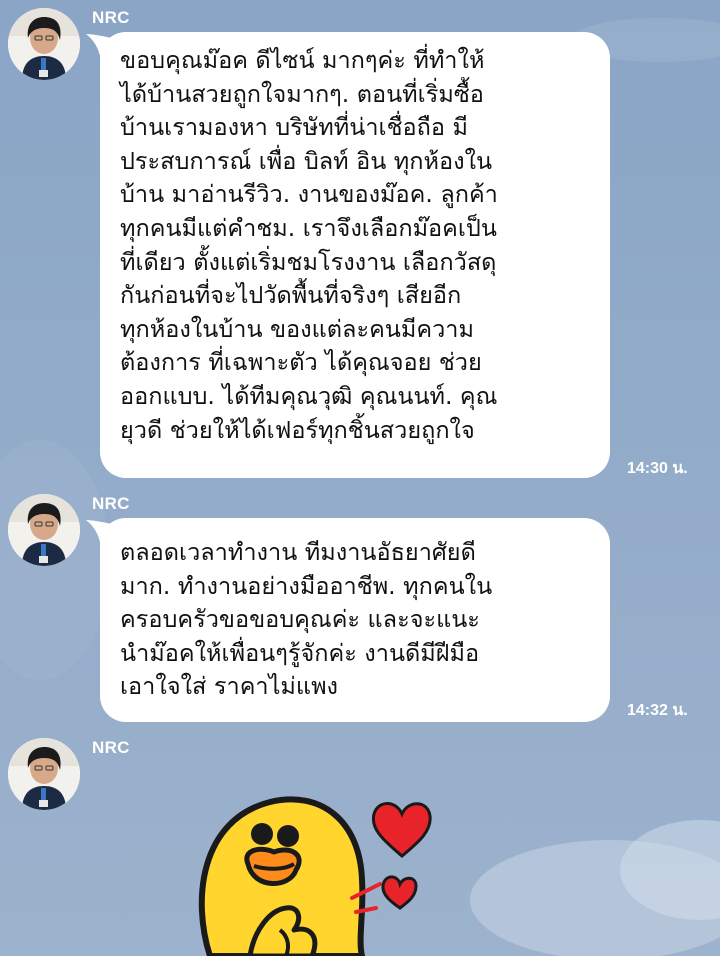 The height and width of the screenshot is (956, 720). I want to click on message-time: 14:30 น., so click(657, 468).